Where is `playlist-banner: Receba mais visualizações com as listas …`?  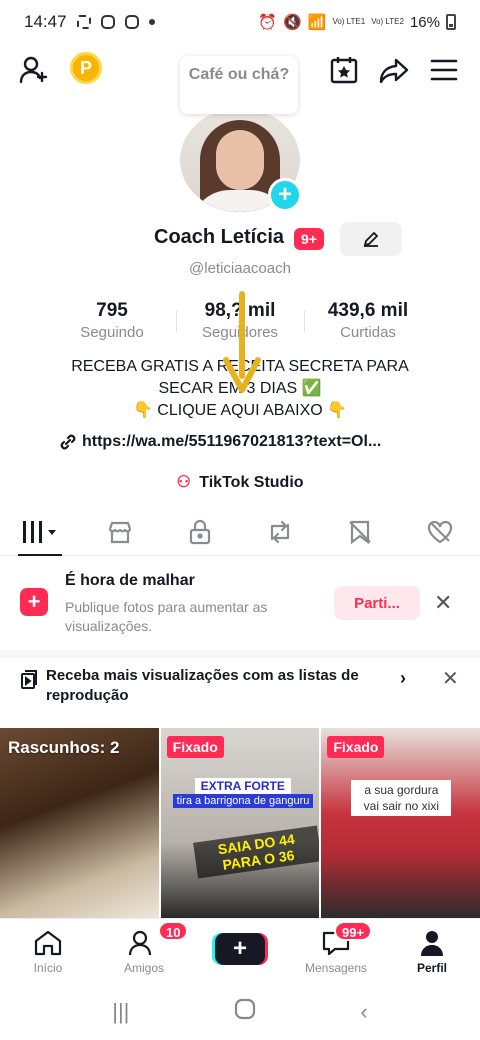
playlist-banner: Receba mais visualizações com as listas … is located at coordinates (240, 690).